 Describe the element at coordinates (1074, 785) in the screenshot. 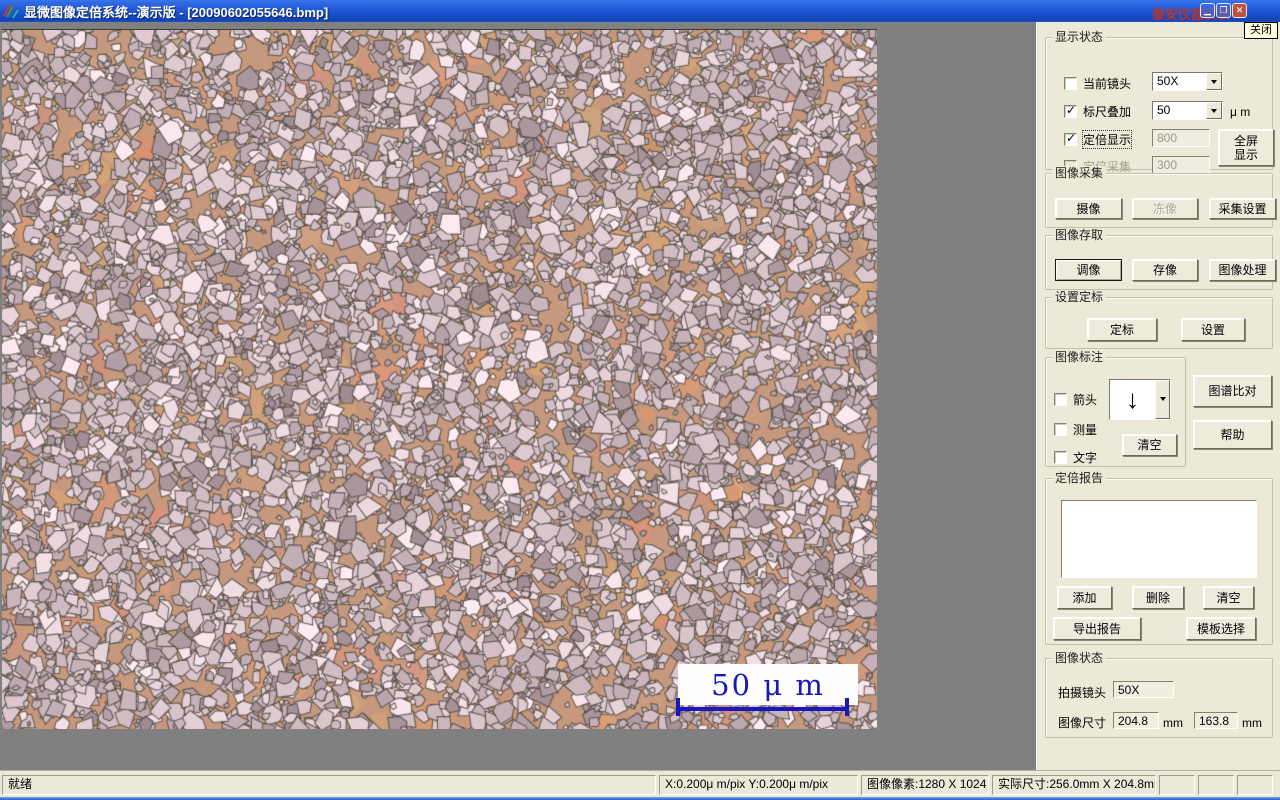

I see `status-actual-size: 实际尺寸:256.0mm X 204.8mm` at that location.